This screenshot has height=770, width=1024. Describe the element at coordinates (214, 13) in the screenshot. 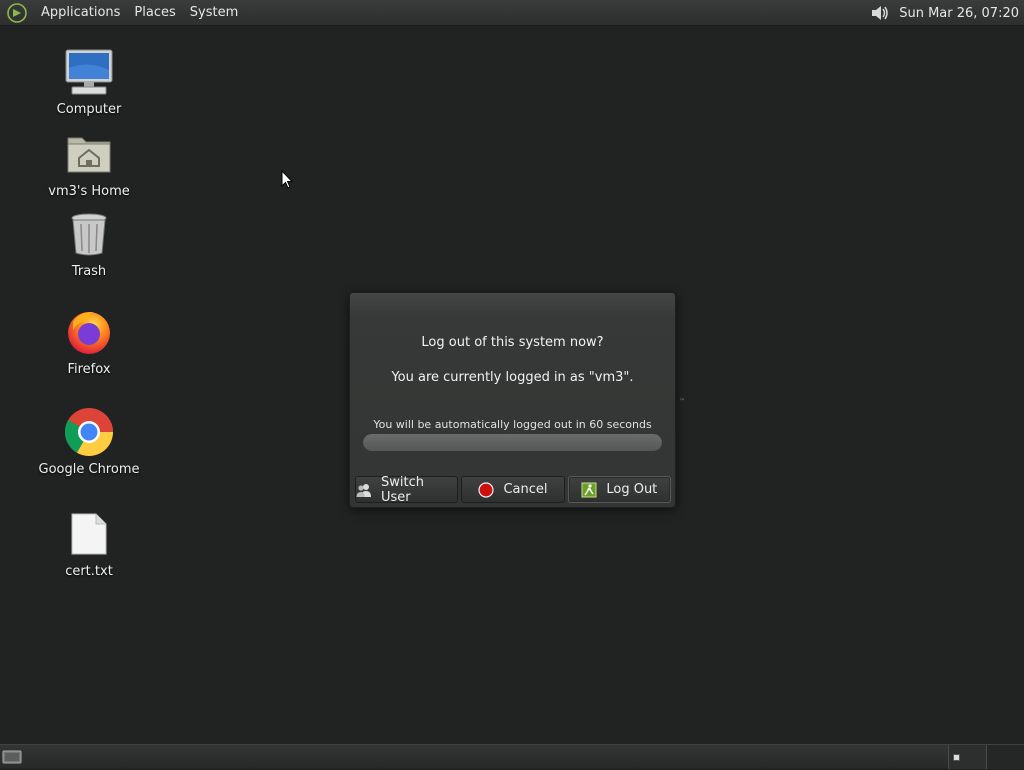

I see `system-menu: System` at that location.